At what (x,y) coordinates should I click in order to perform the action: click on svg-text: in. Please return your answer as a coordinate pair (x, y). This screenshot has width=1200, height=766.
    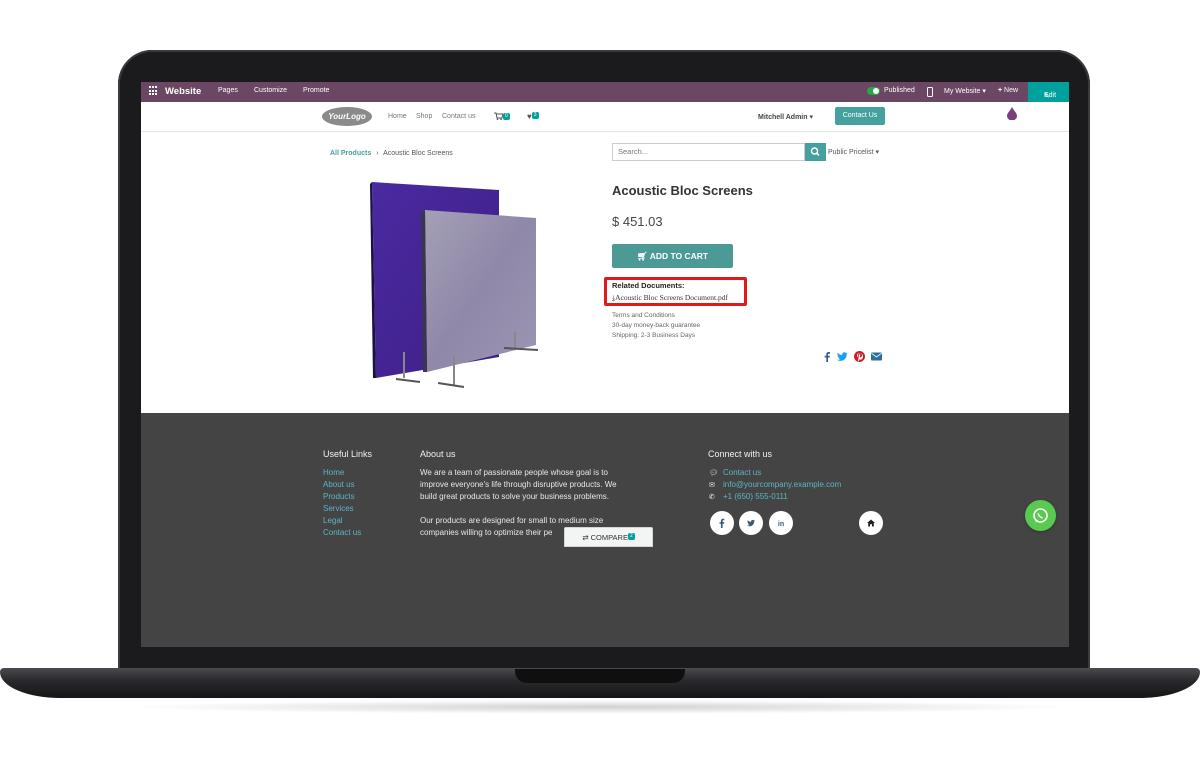
    Looking at the image, I should click on (781, 524).